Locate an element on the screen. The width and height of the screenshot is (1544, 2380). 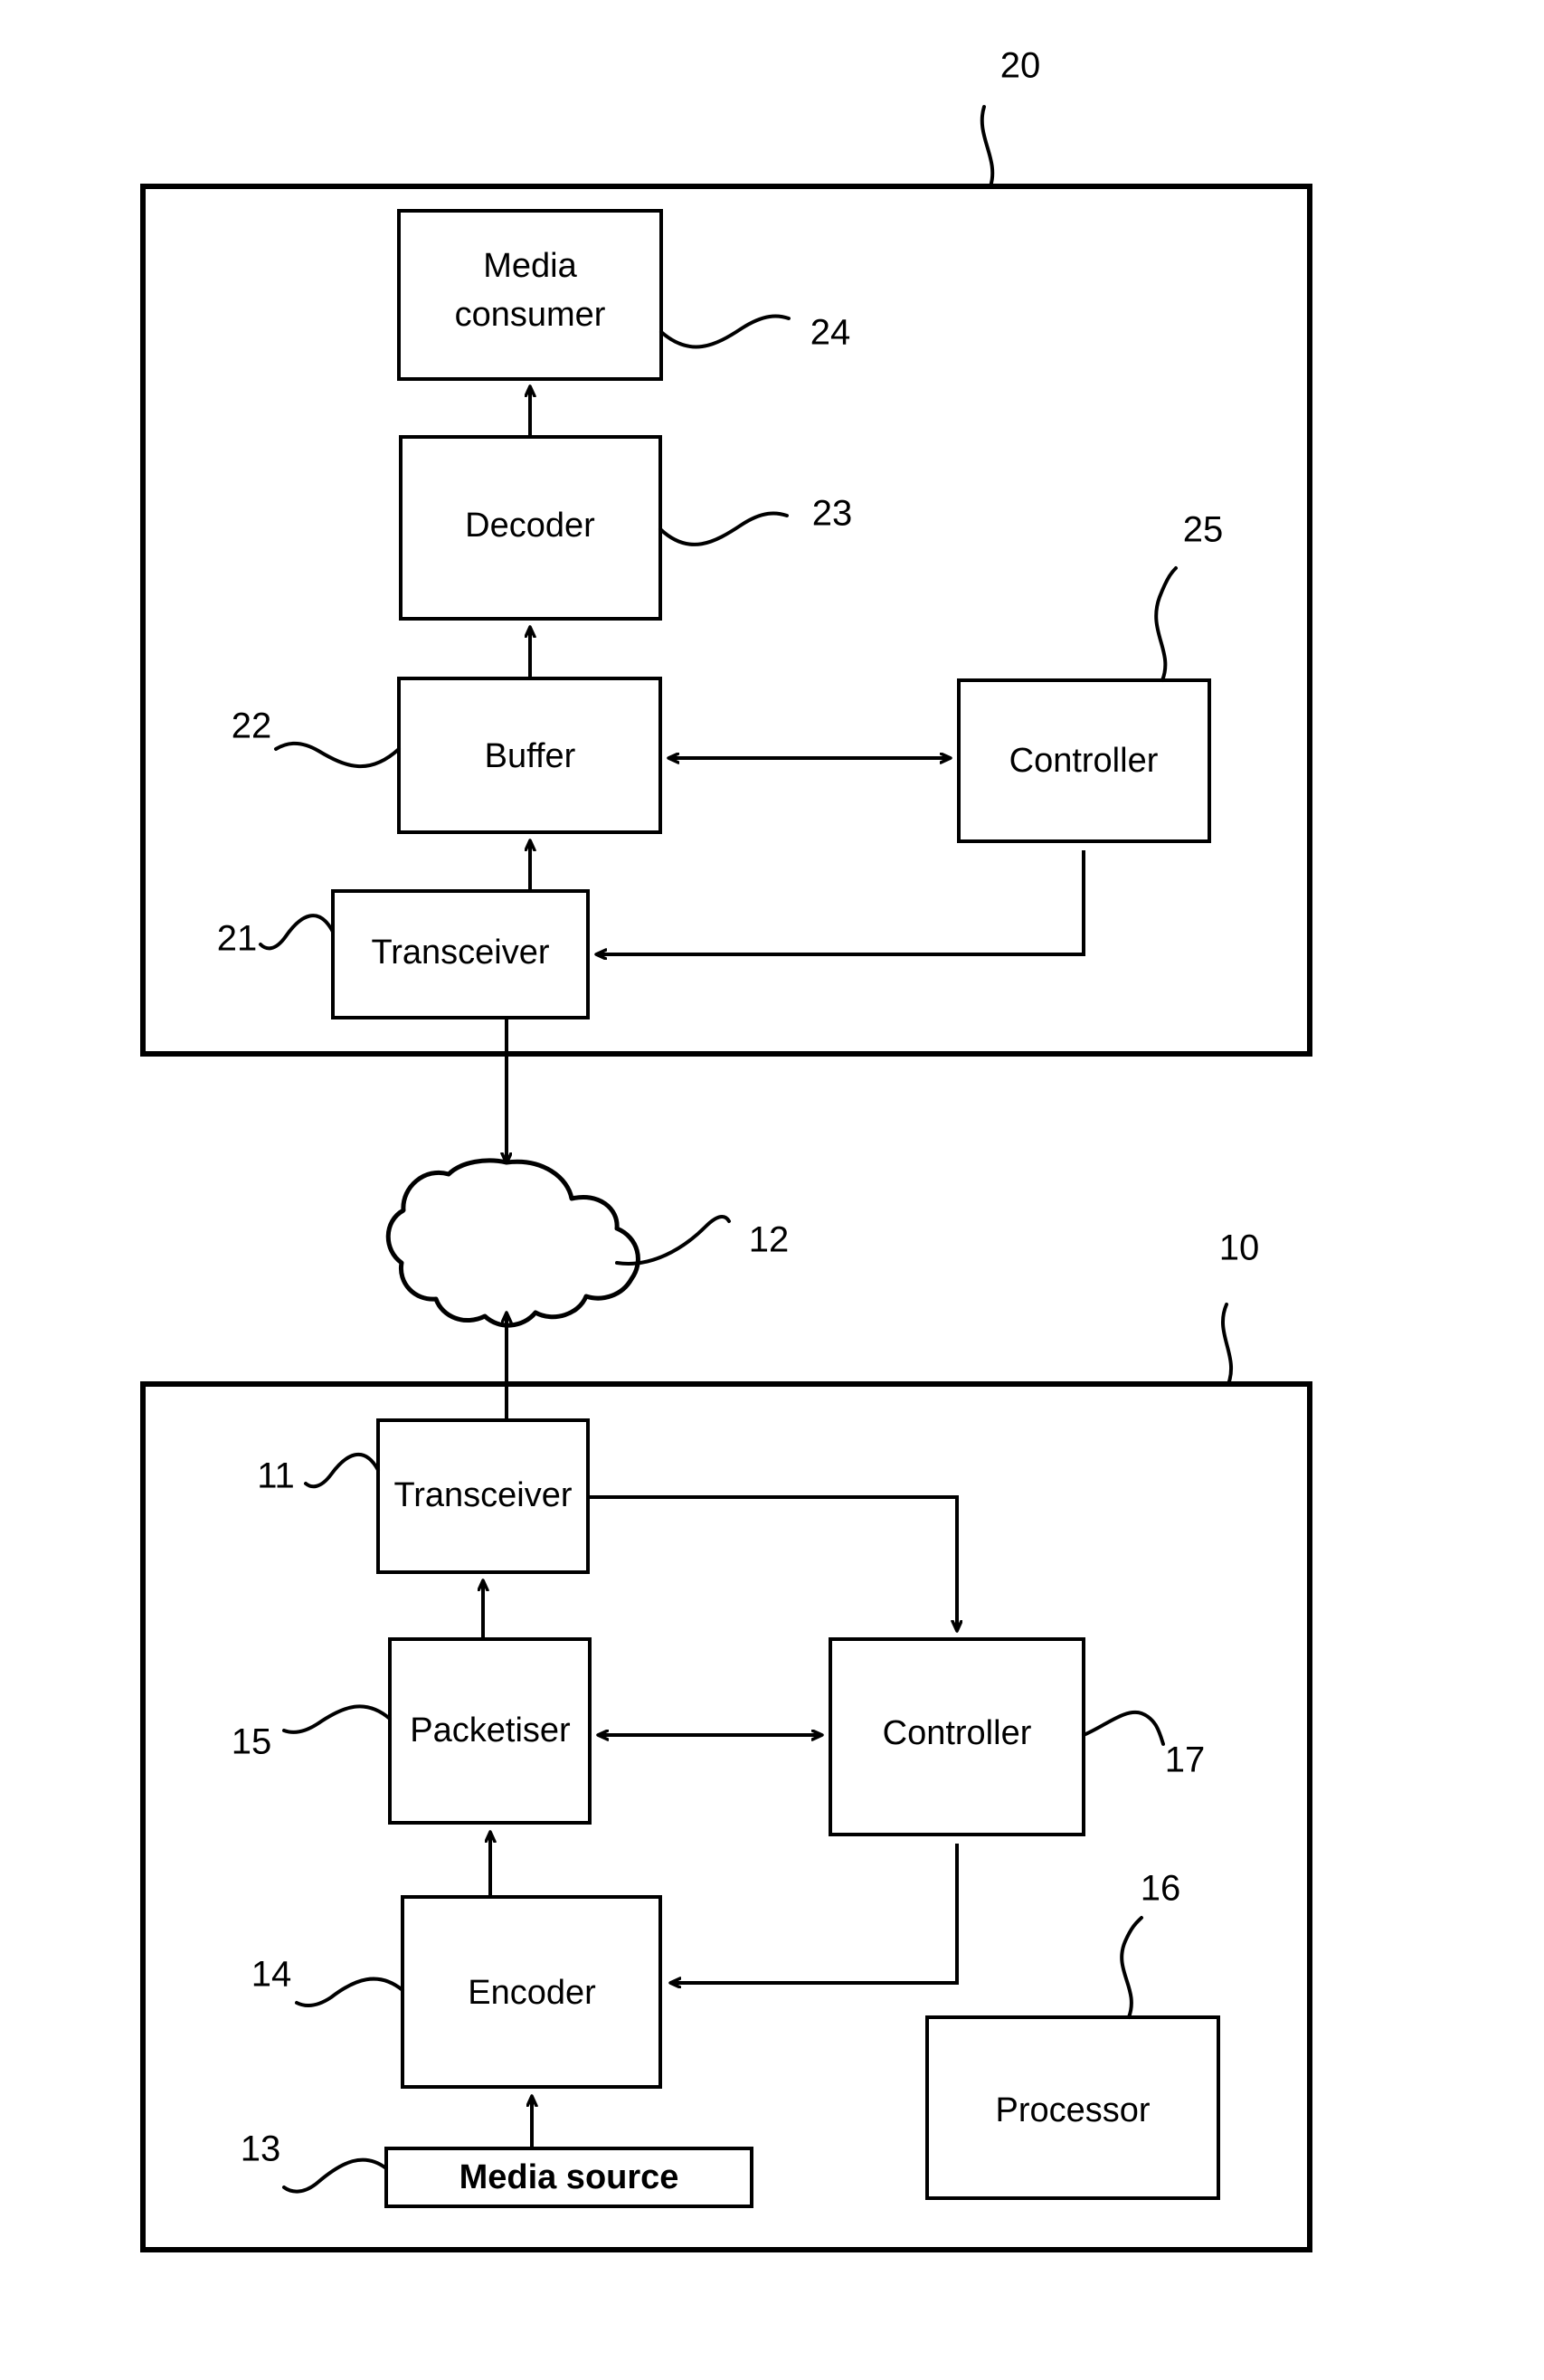
reference-numeral-15: 15 is located at coordinates (252, 1742).